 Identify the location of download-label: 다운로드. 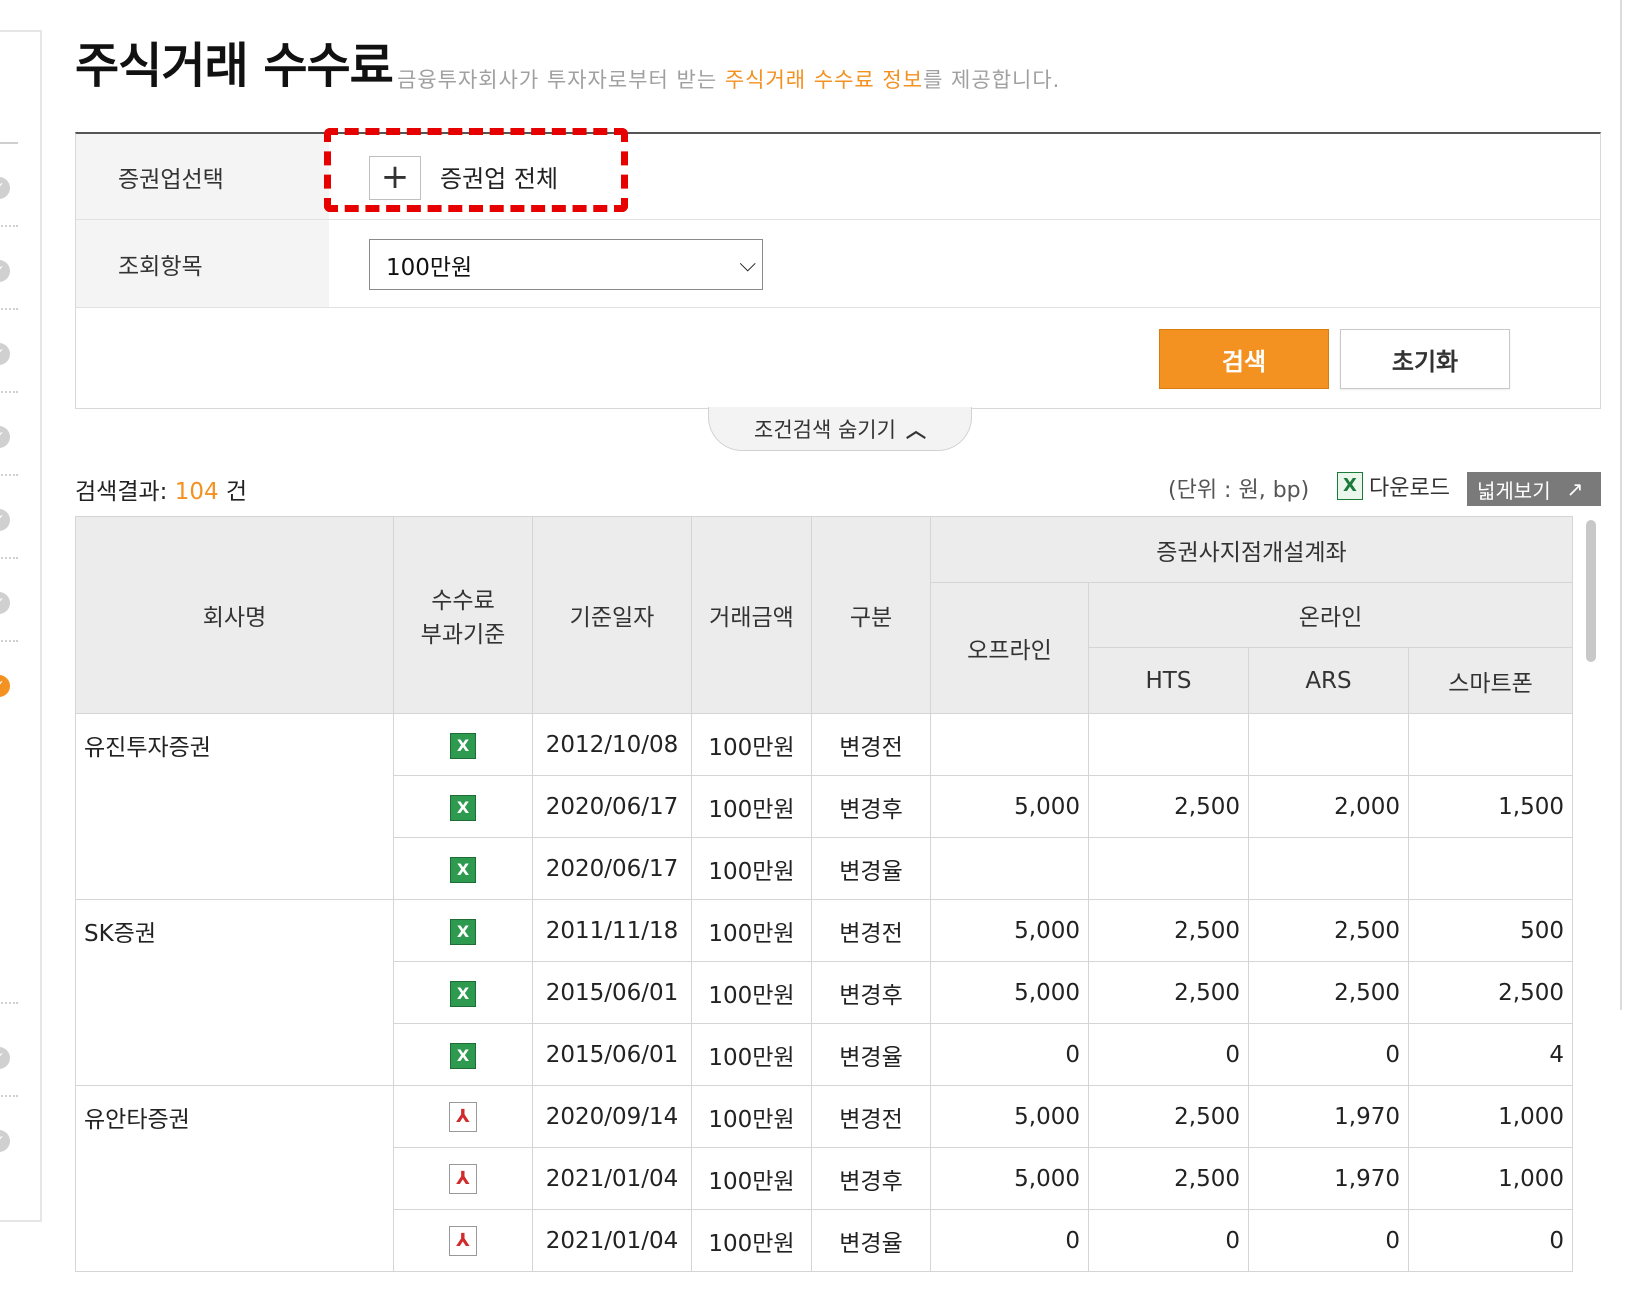
(1409, 488).